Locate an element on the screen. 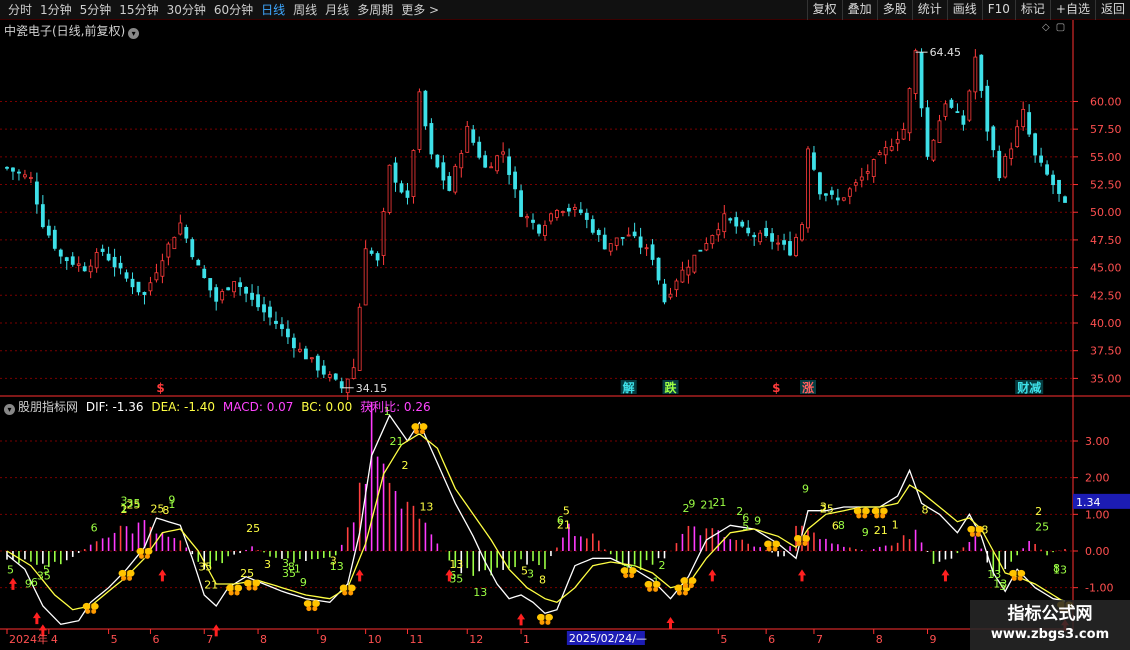 The image size is (1130, 650). x-tick-label: 8 is located at coordinates (263, 639).